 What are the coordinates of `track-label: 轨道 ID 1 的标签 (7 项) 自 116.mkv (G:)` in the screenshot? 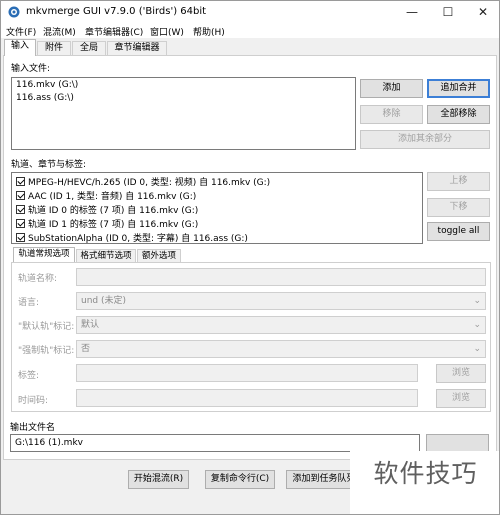 It's located at (113, 225).